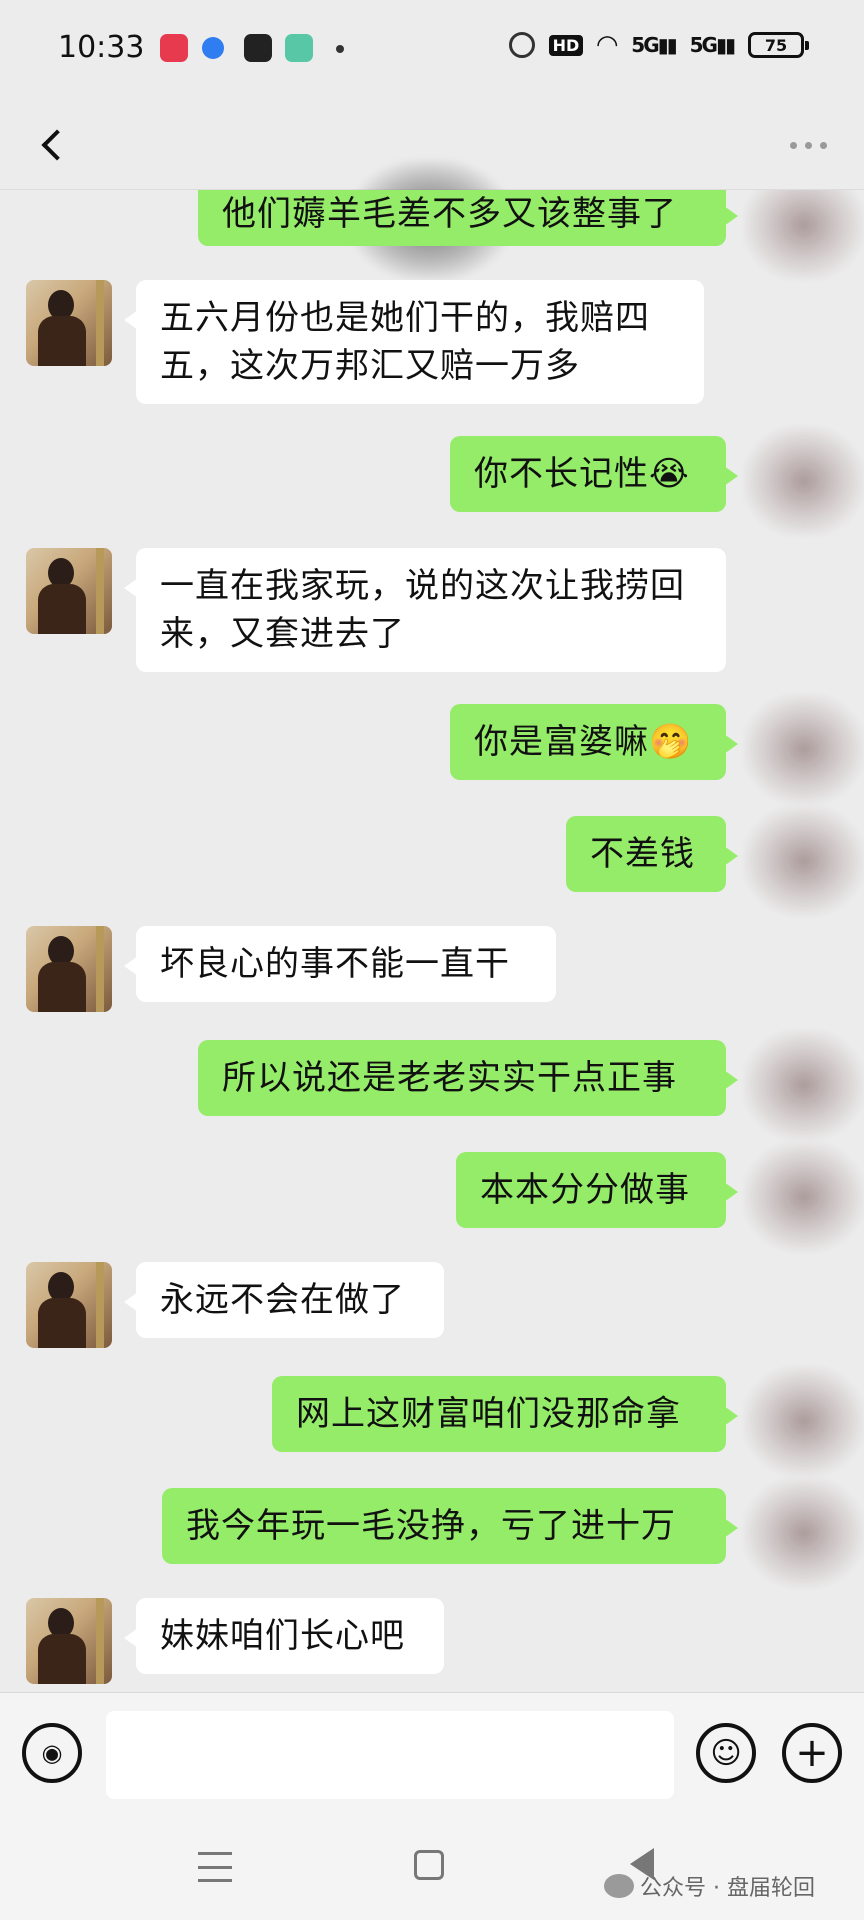  What do you see at coordinates (468, 218) in the screenshot?
I see `message-bubble-sent: 他们薅羊毛差不多又该整事了` at bounding box center [468, 218].